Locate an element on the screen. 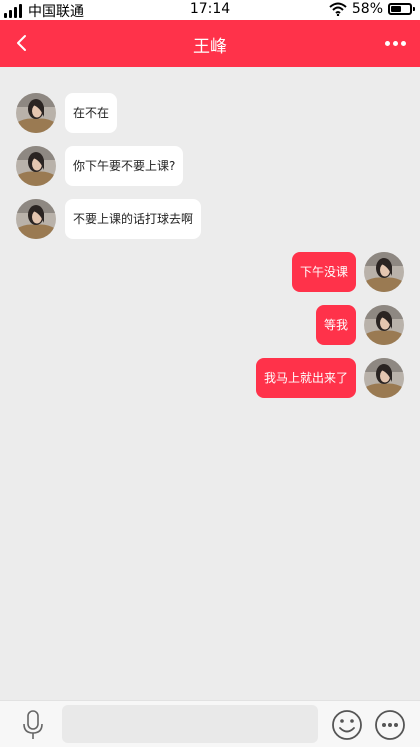 This screenshot has width=420, height=747. outgoing-message: 下午没课 is located at coordinates (347, 272).